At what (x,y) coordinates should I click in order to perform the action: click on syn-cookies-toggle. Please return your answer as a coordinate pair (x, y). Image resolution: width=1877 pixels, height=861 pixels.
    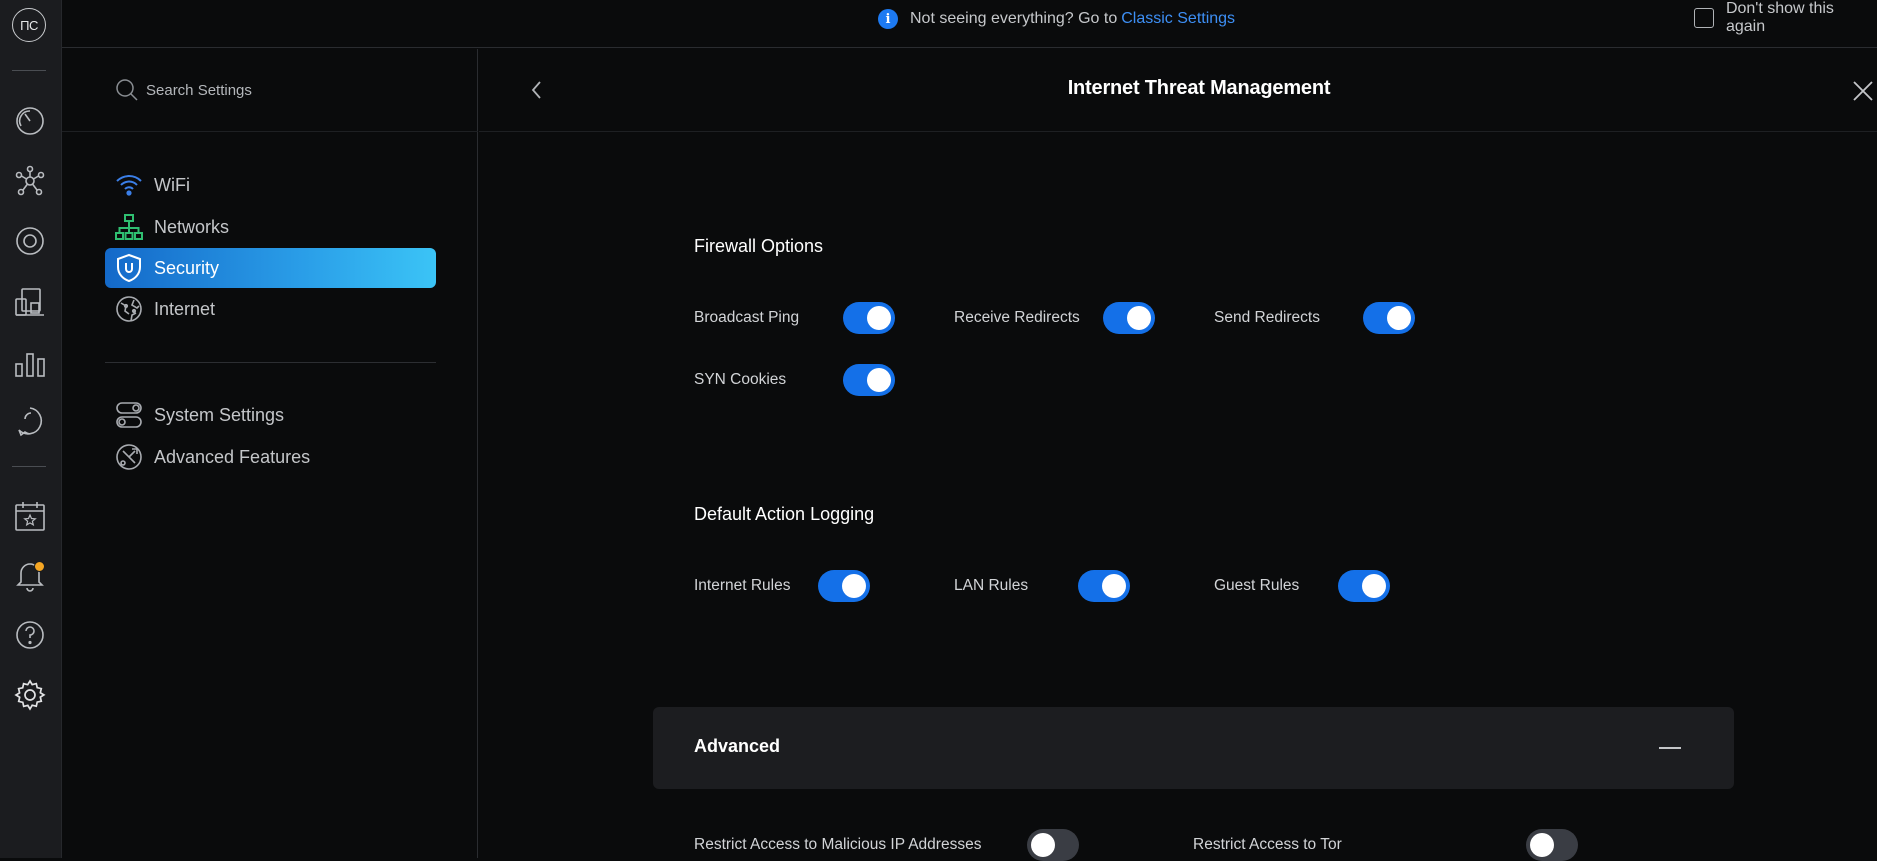
    Looking at the image, I should click on (869, 380).